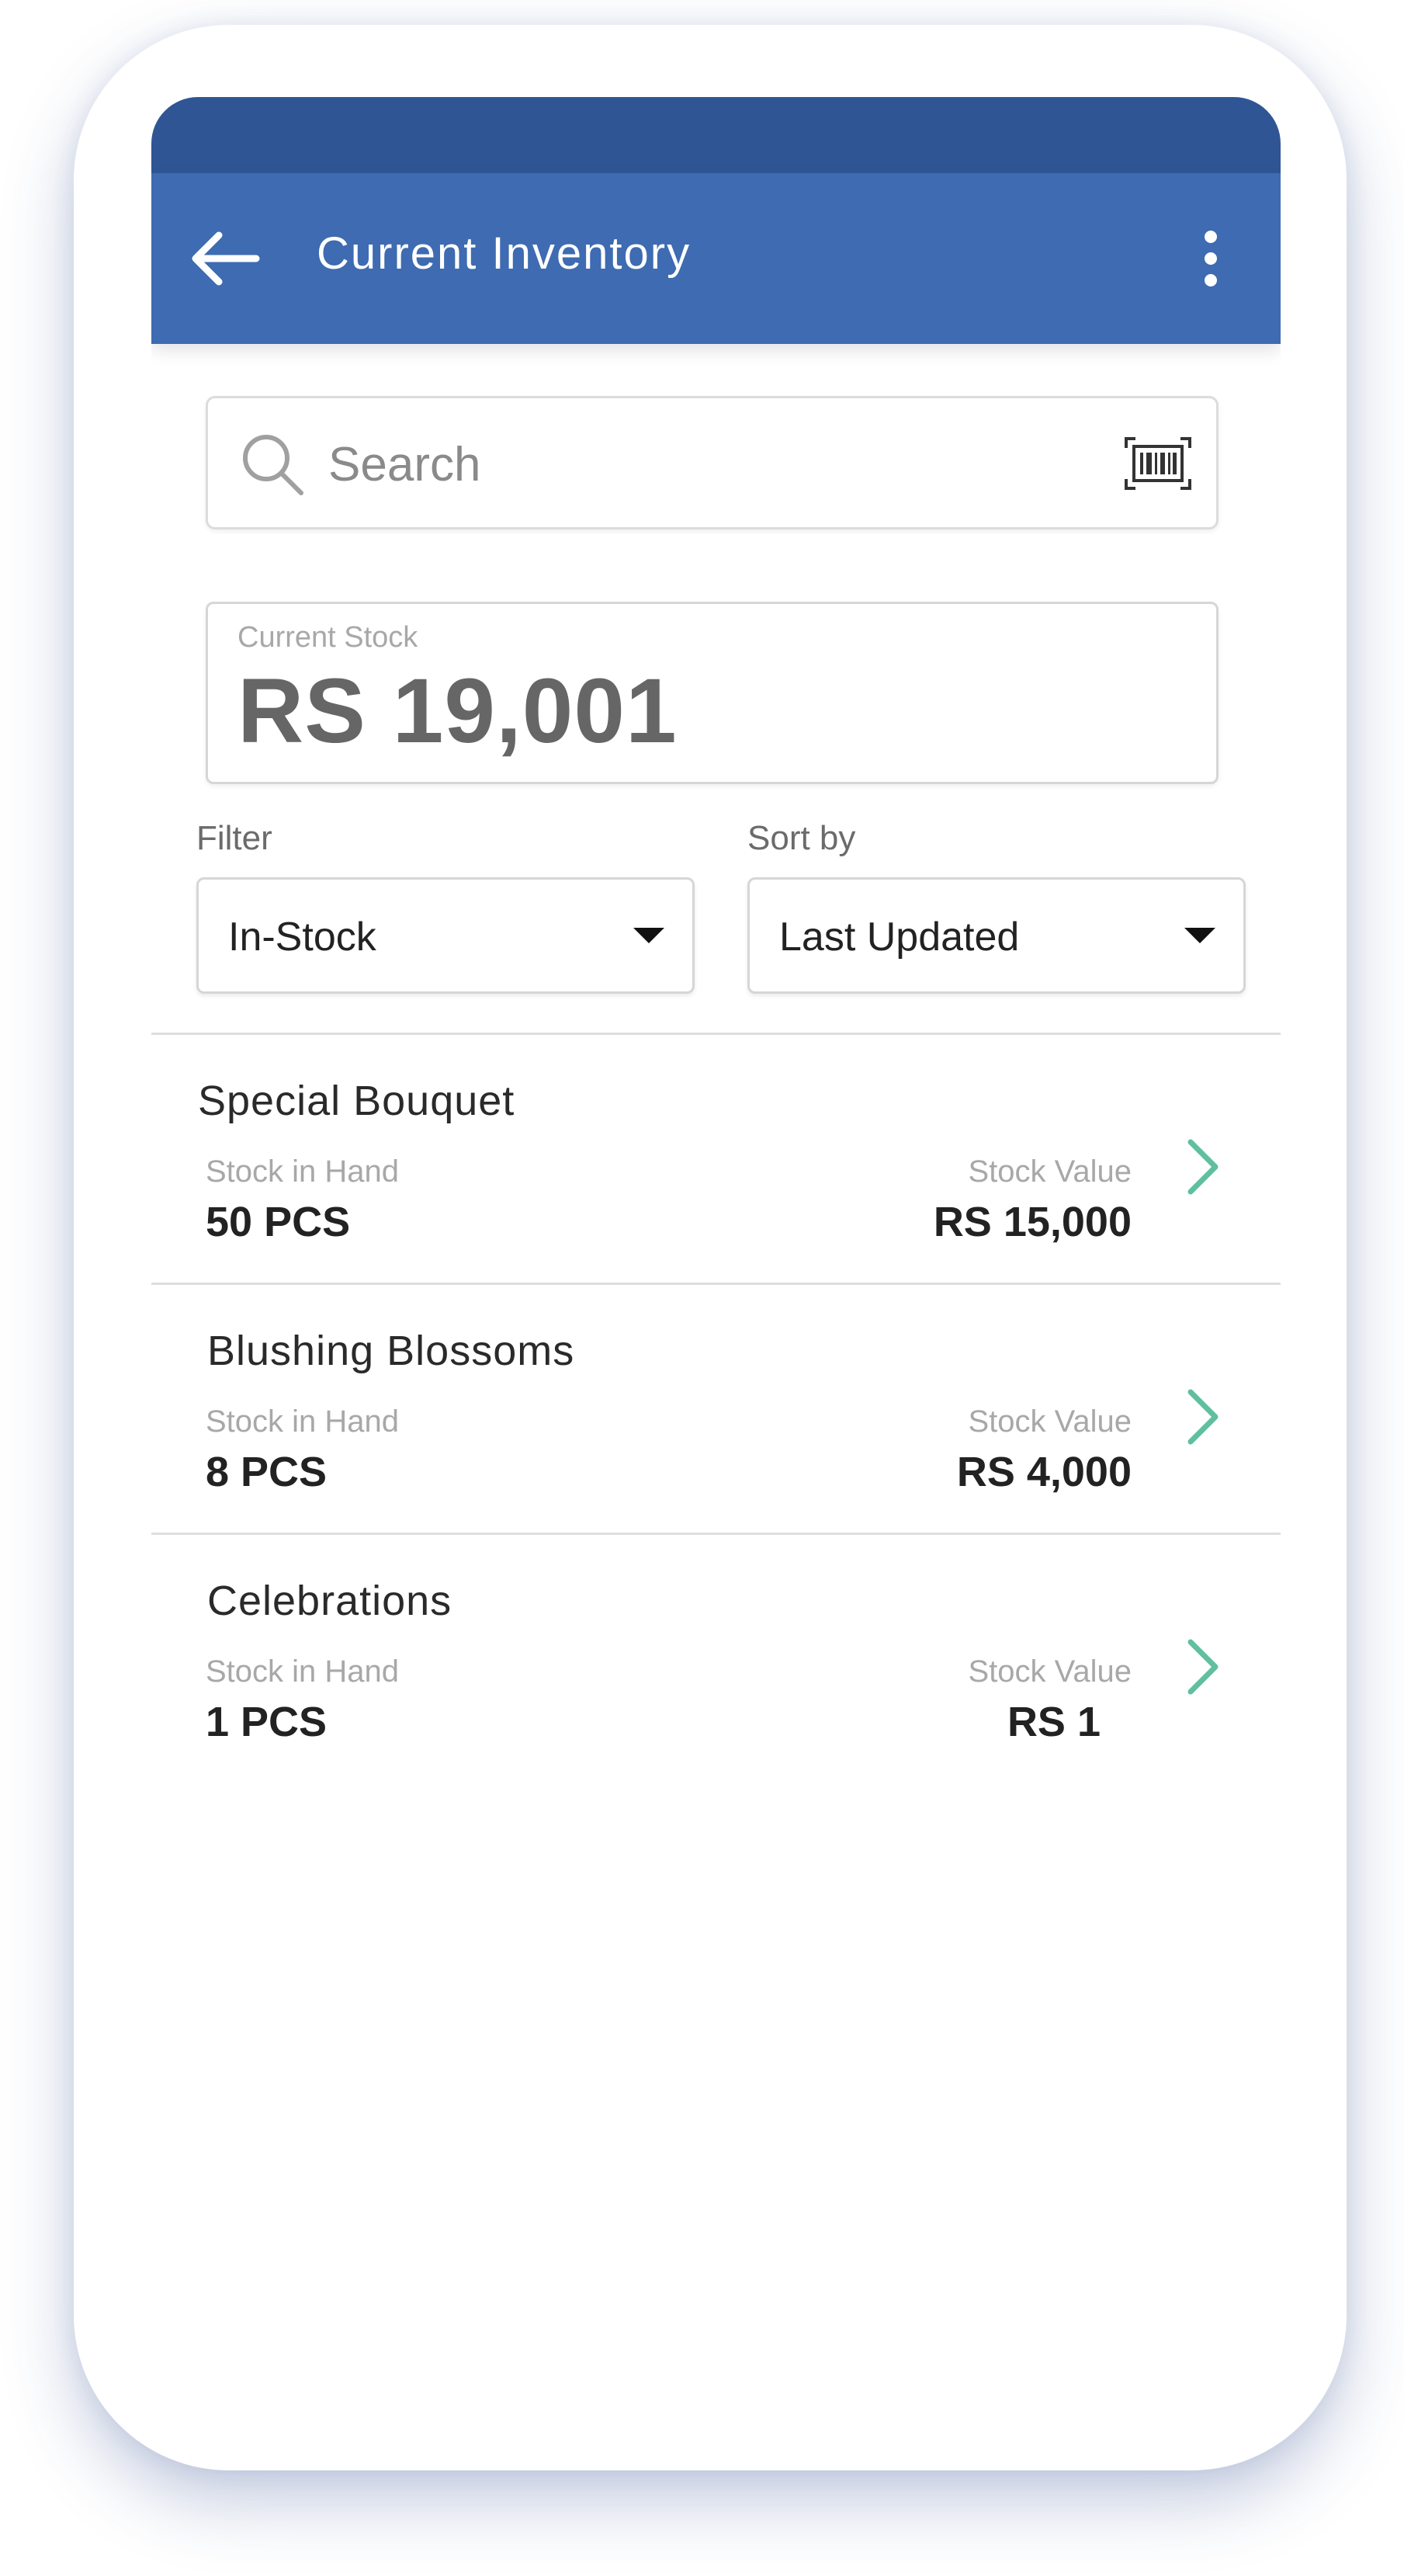 The width and height of the screenshot is (1404, 2576). I want to click on sort-dropdown: Last Updated, so click(996, 935).